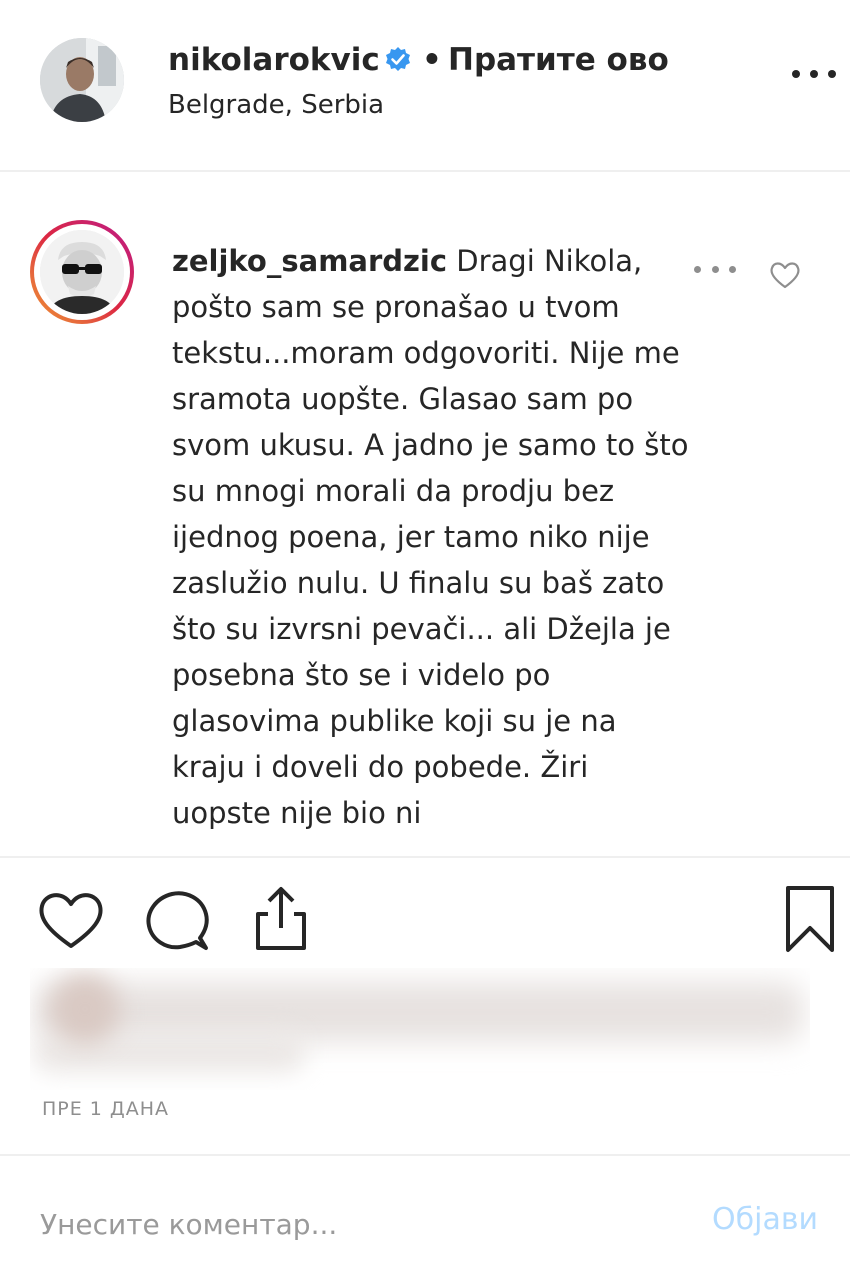  What do you see at coordinates (425, 910) in the screenshot?
I see `post-actions` at bounding box center [425, 910].